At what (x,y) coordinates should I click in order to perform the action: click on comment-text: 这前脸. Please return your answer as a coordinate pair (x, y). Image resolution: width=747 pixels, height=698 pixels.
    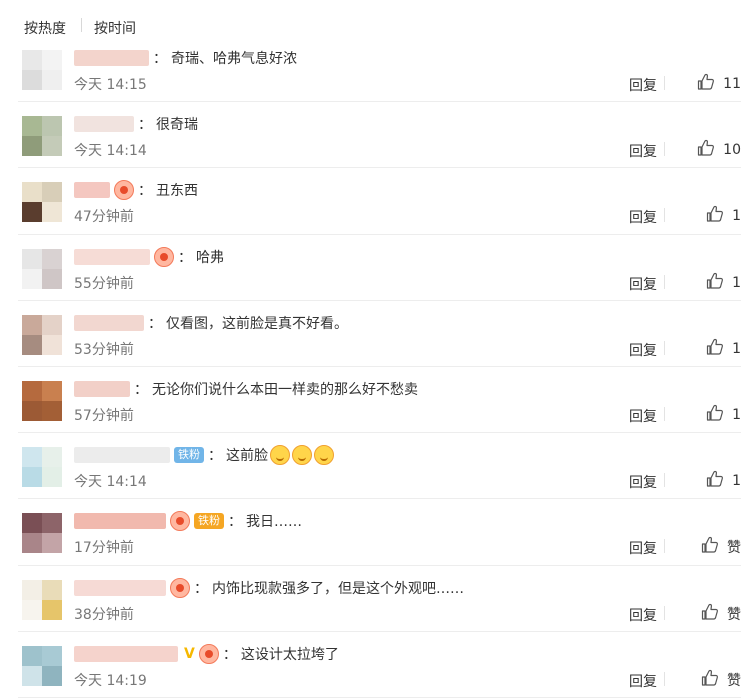
    Looking at the image, I should click on (247, 456).